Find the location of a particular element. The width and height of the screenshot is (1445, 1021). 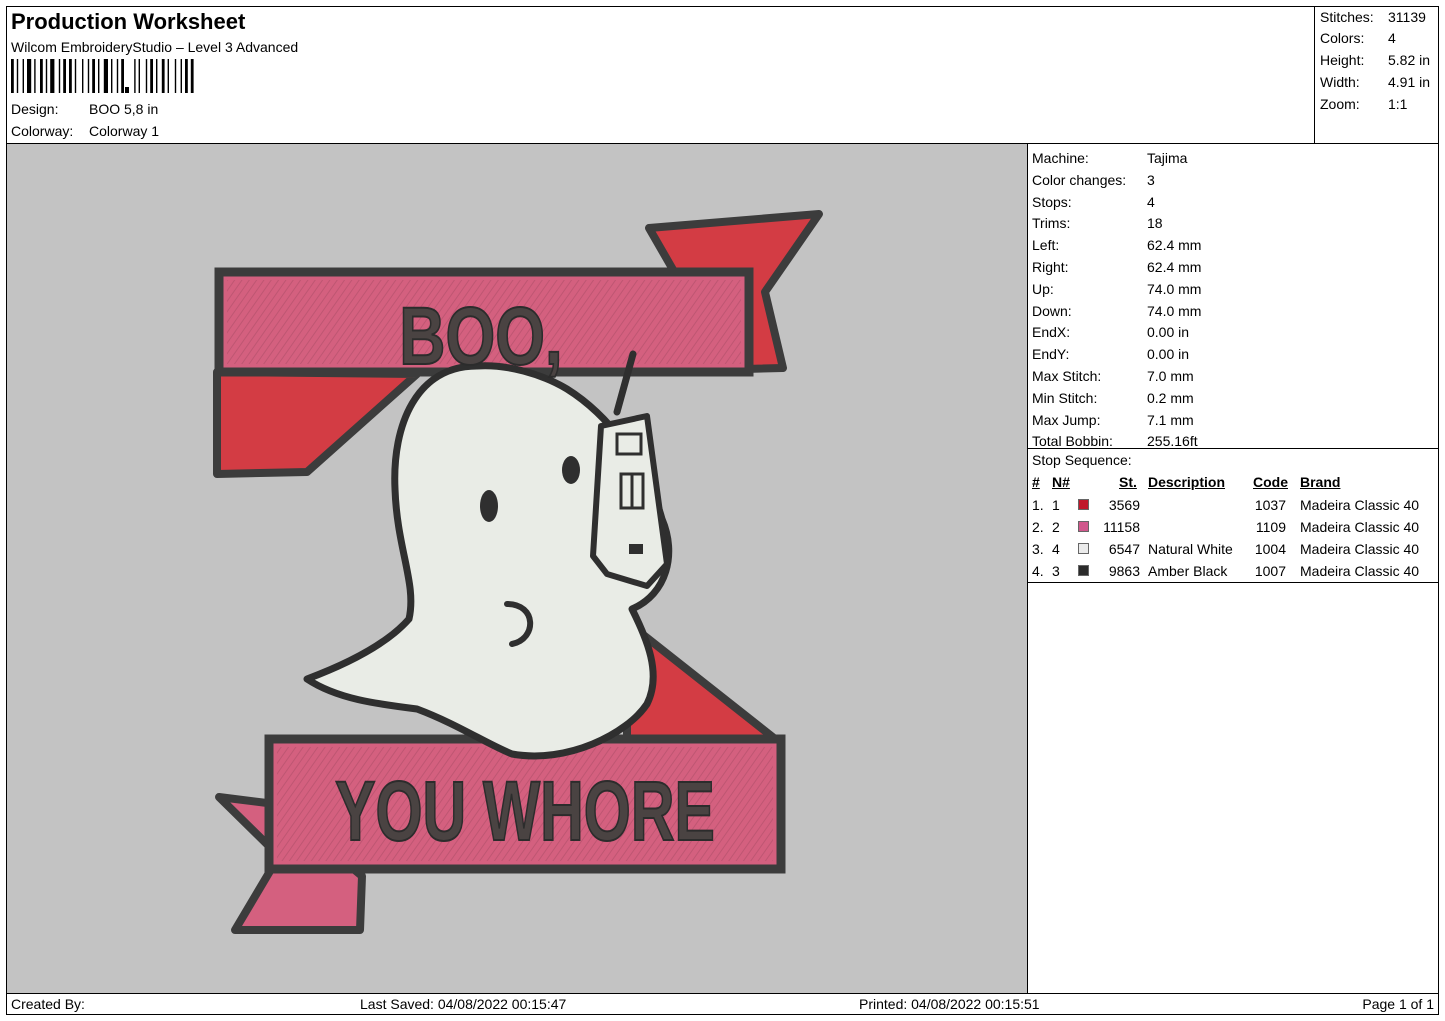

info-value: Tajima is located at coordinates (1167, 158).